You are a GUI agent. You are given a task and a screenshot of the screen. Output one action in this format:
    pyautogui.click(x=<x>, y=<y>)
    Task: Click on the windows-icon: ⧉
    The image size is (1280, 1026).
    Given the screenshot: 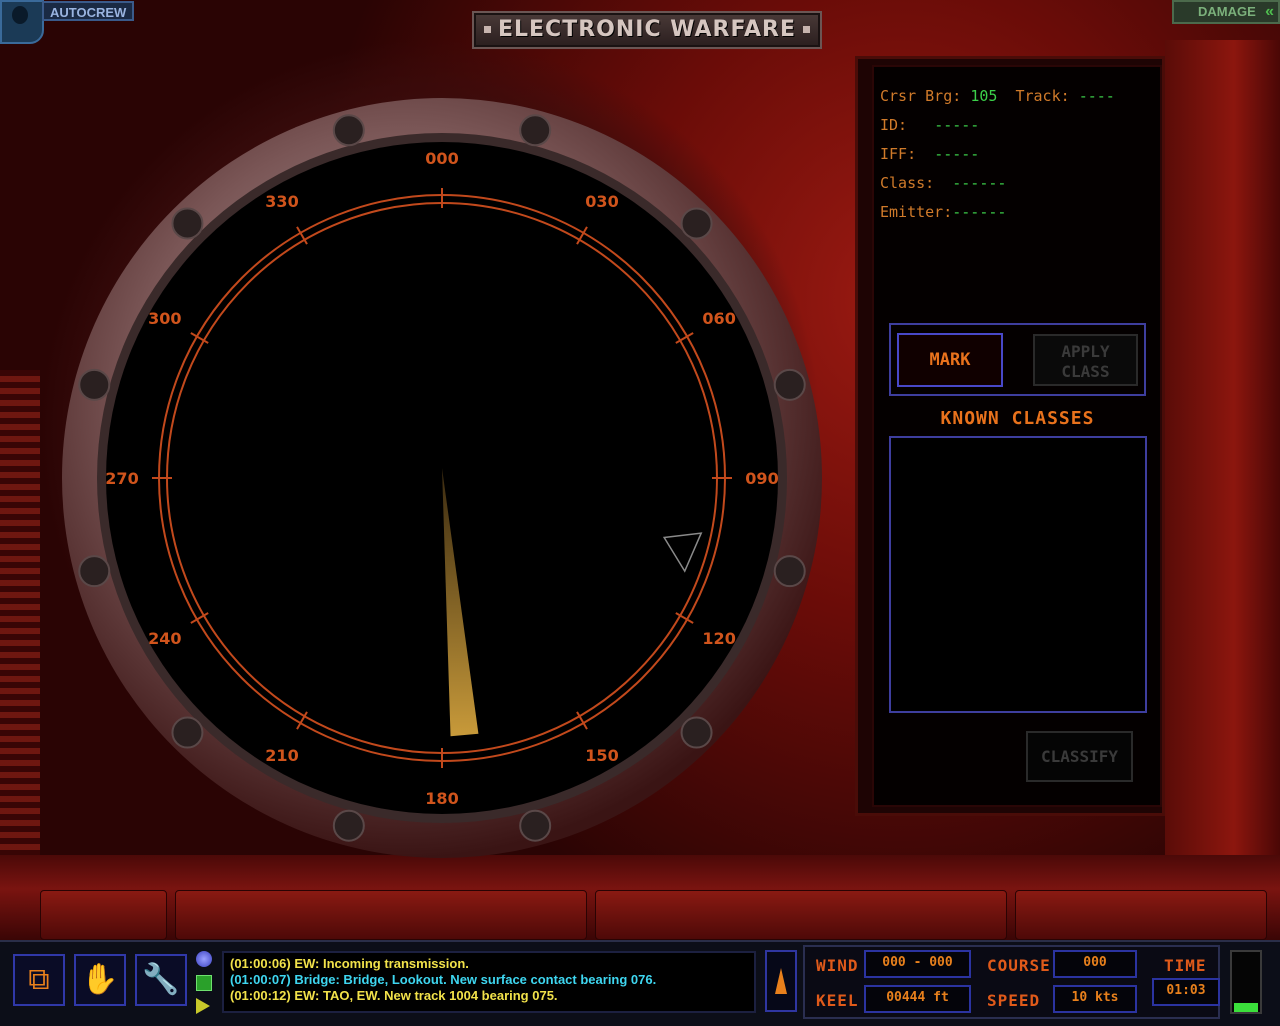 What is the action you would take?
    pyautogui.click(x=39, y=979)
    